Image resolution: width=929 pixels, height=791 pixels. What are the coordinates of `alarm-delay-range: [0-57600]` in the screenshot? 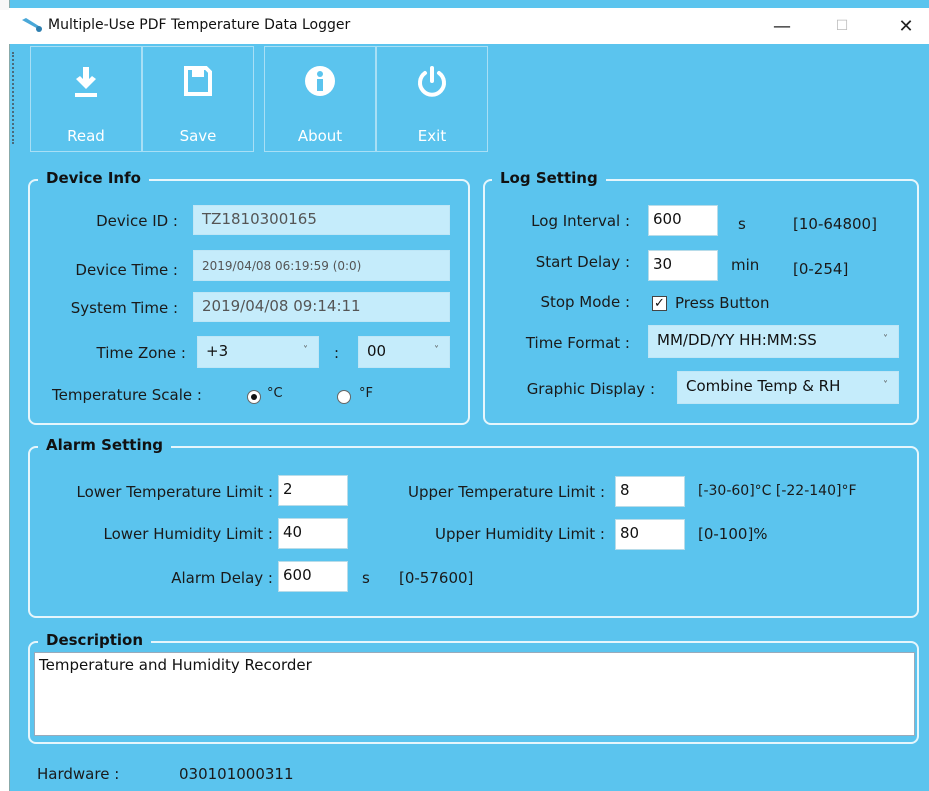 It's located at (436, 578).